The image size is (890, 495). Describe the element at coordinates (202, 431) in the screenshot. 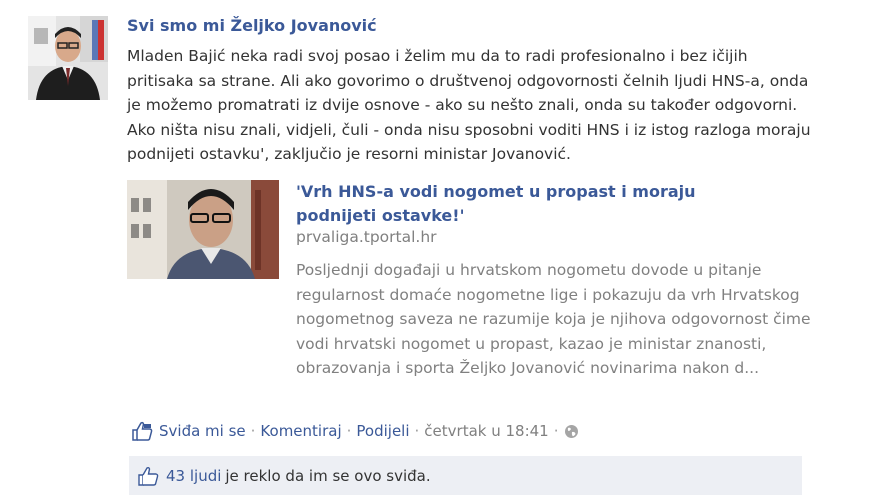

I see `like-button: Sviđa mi se` at that location.